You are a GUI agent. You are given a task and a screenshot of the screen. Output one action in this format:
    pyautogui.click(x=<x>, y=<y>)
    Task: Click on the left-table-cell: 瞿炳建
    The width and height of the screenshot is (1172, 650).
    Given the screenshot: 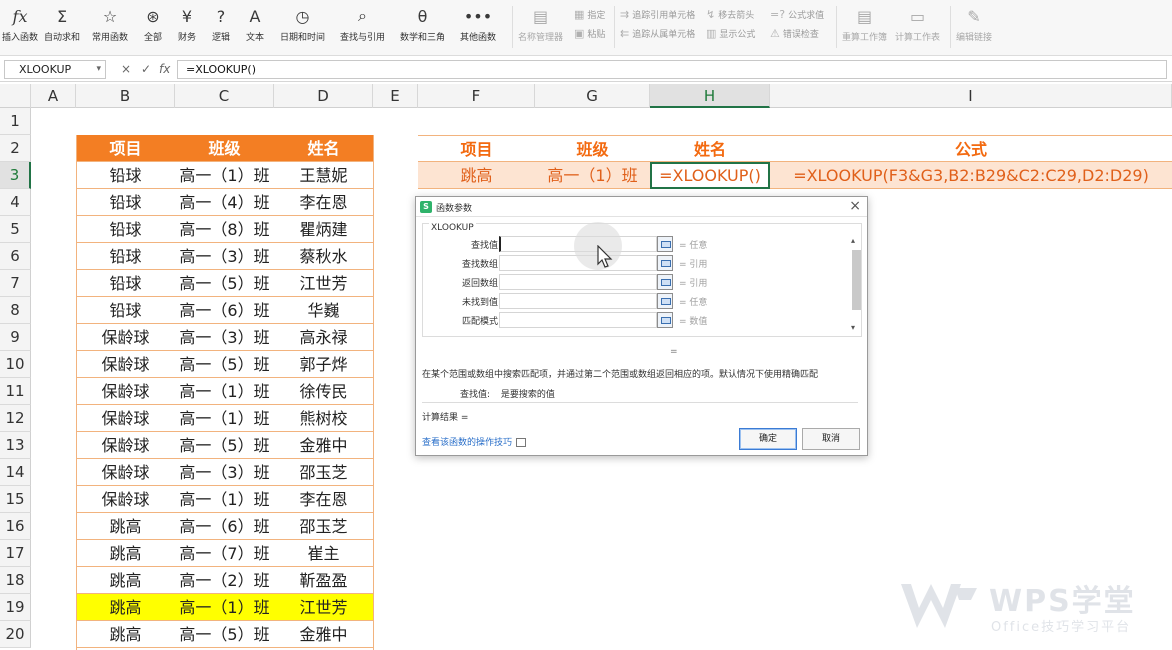 What is the action you would take?
    pyautogui.click(x=323, y=229)
    